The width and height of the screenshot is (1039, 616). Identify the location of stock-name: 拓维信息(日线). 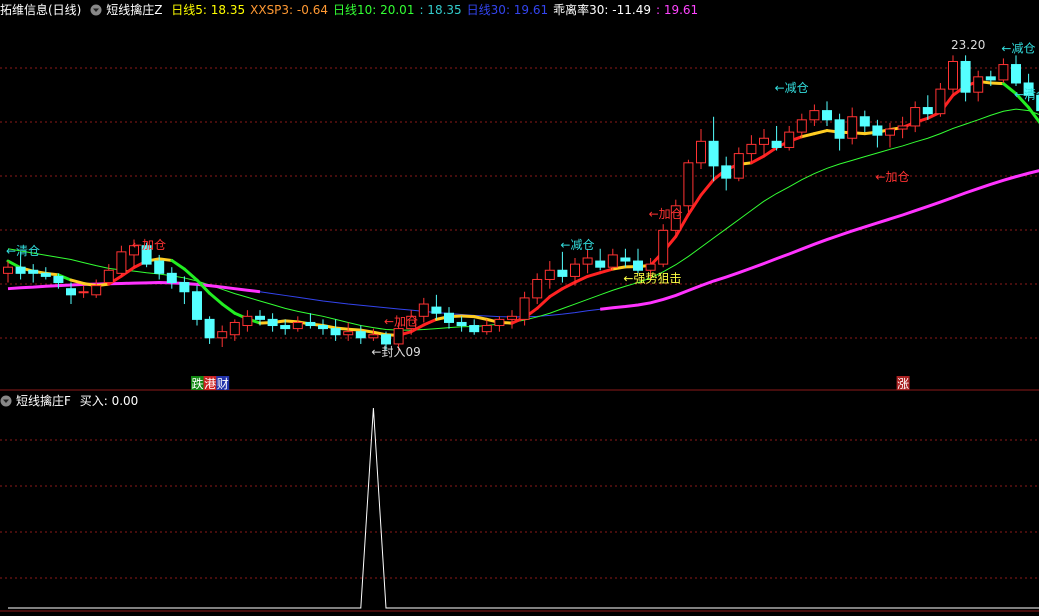
(40, 10).